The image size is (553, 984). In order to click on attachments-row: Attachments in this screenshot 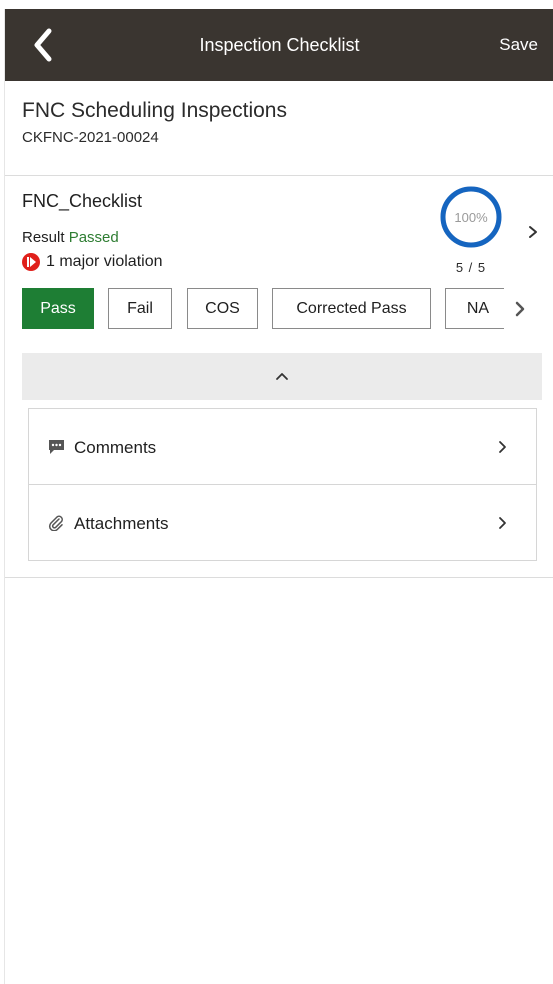, I will do `click(282, 523)`.